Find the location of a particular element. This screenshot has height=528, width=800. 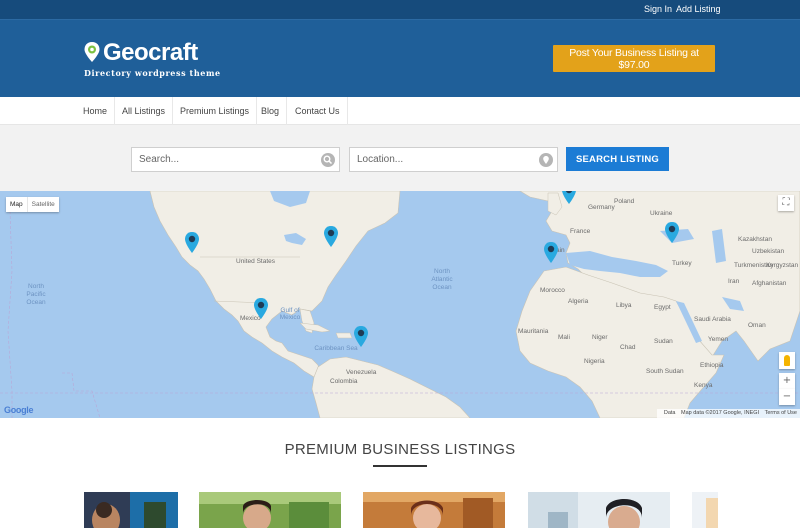

south-america-land is located at coordinates (391, 387).